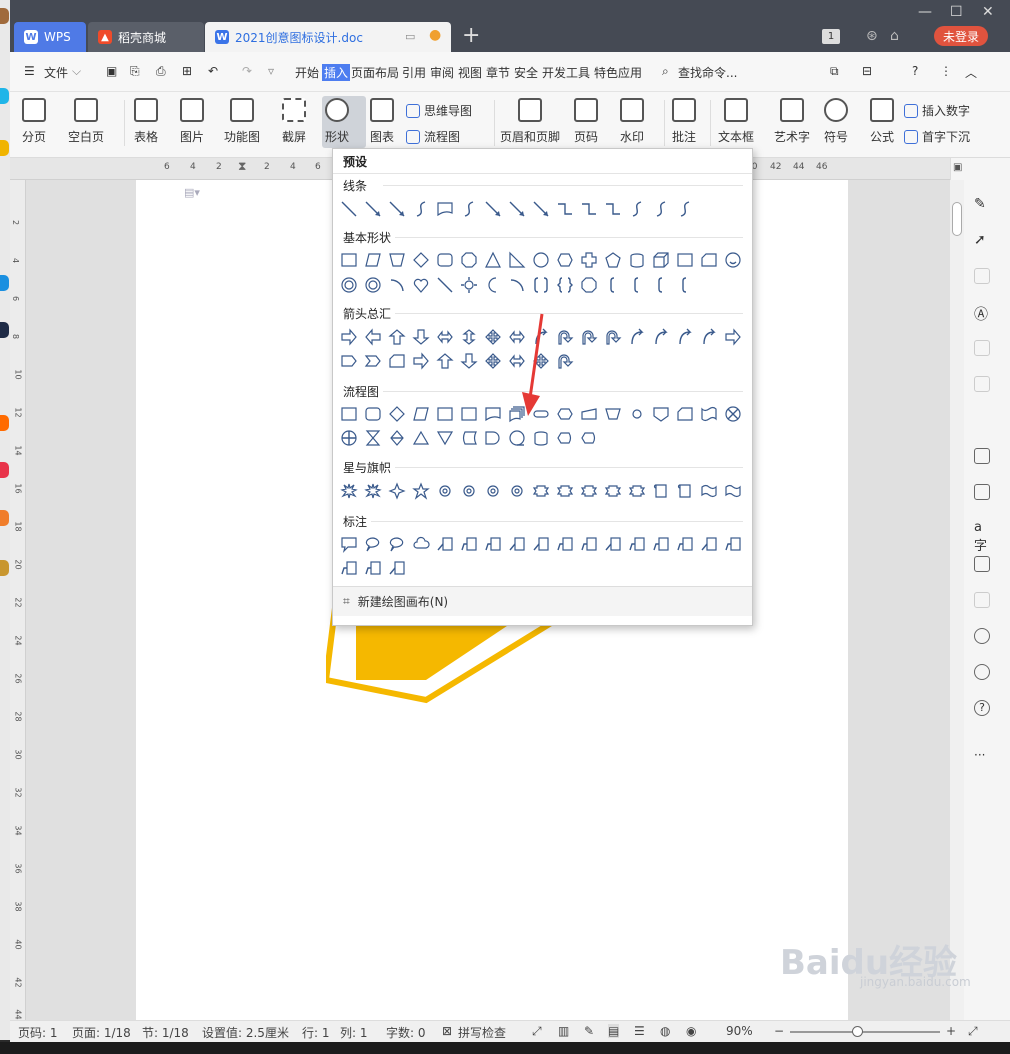 The height and width of the screenshot is (1054, 1010). What do you see at coordinates (397, 337) in the screenshot?
I see `au-shape-icon` at bounding box center [397, 337].